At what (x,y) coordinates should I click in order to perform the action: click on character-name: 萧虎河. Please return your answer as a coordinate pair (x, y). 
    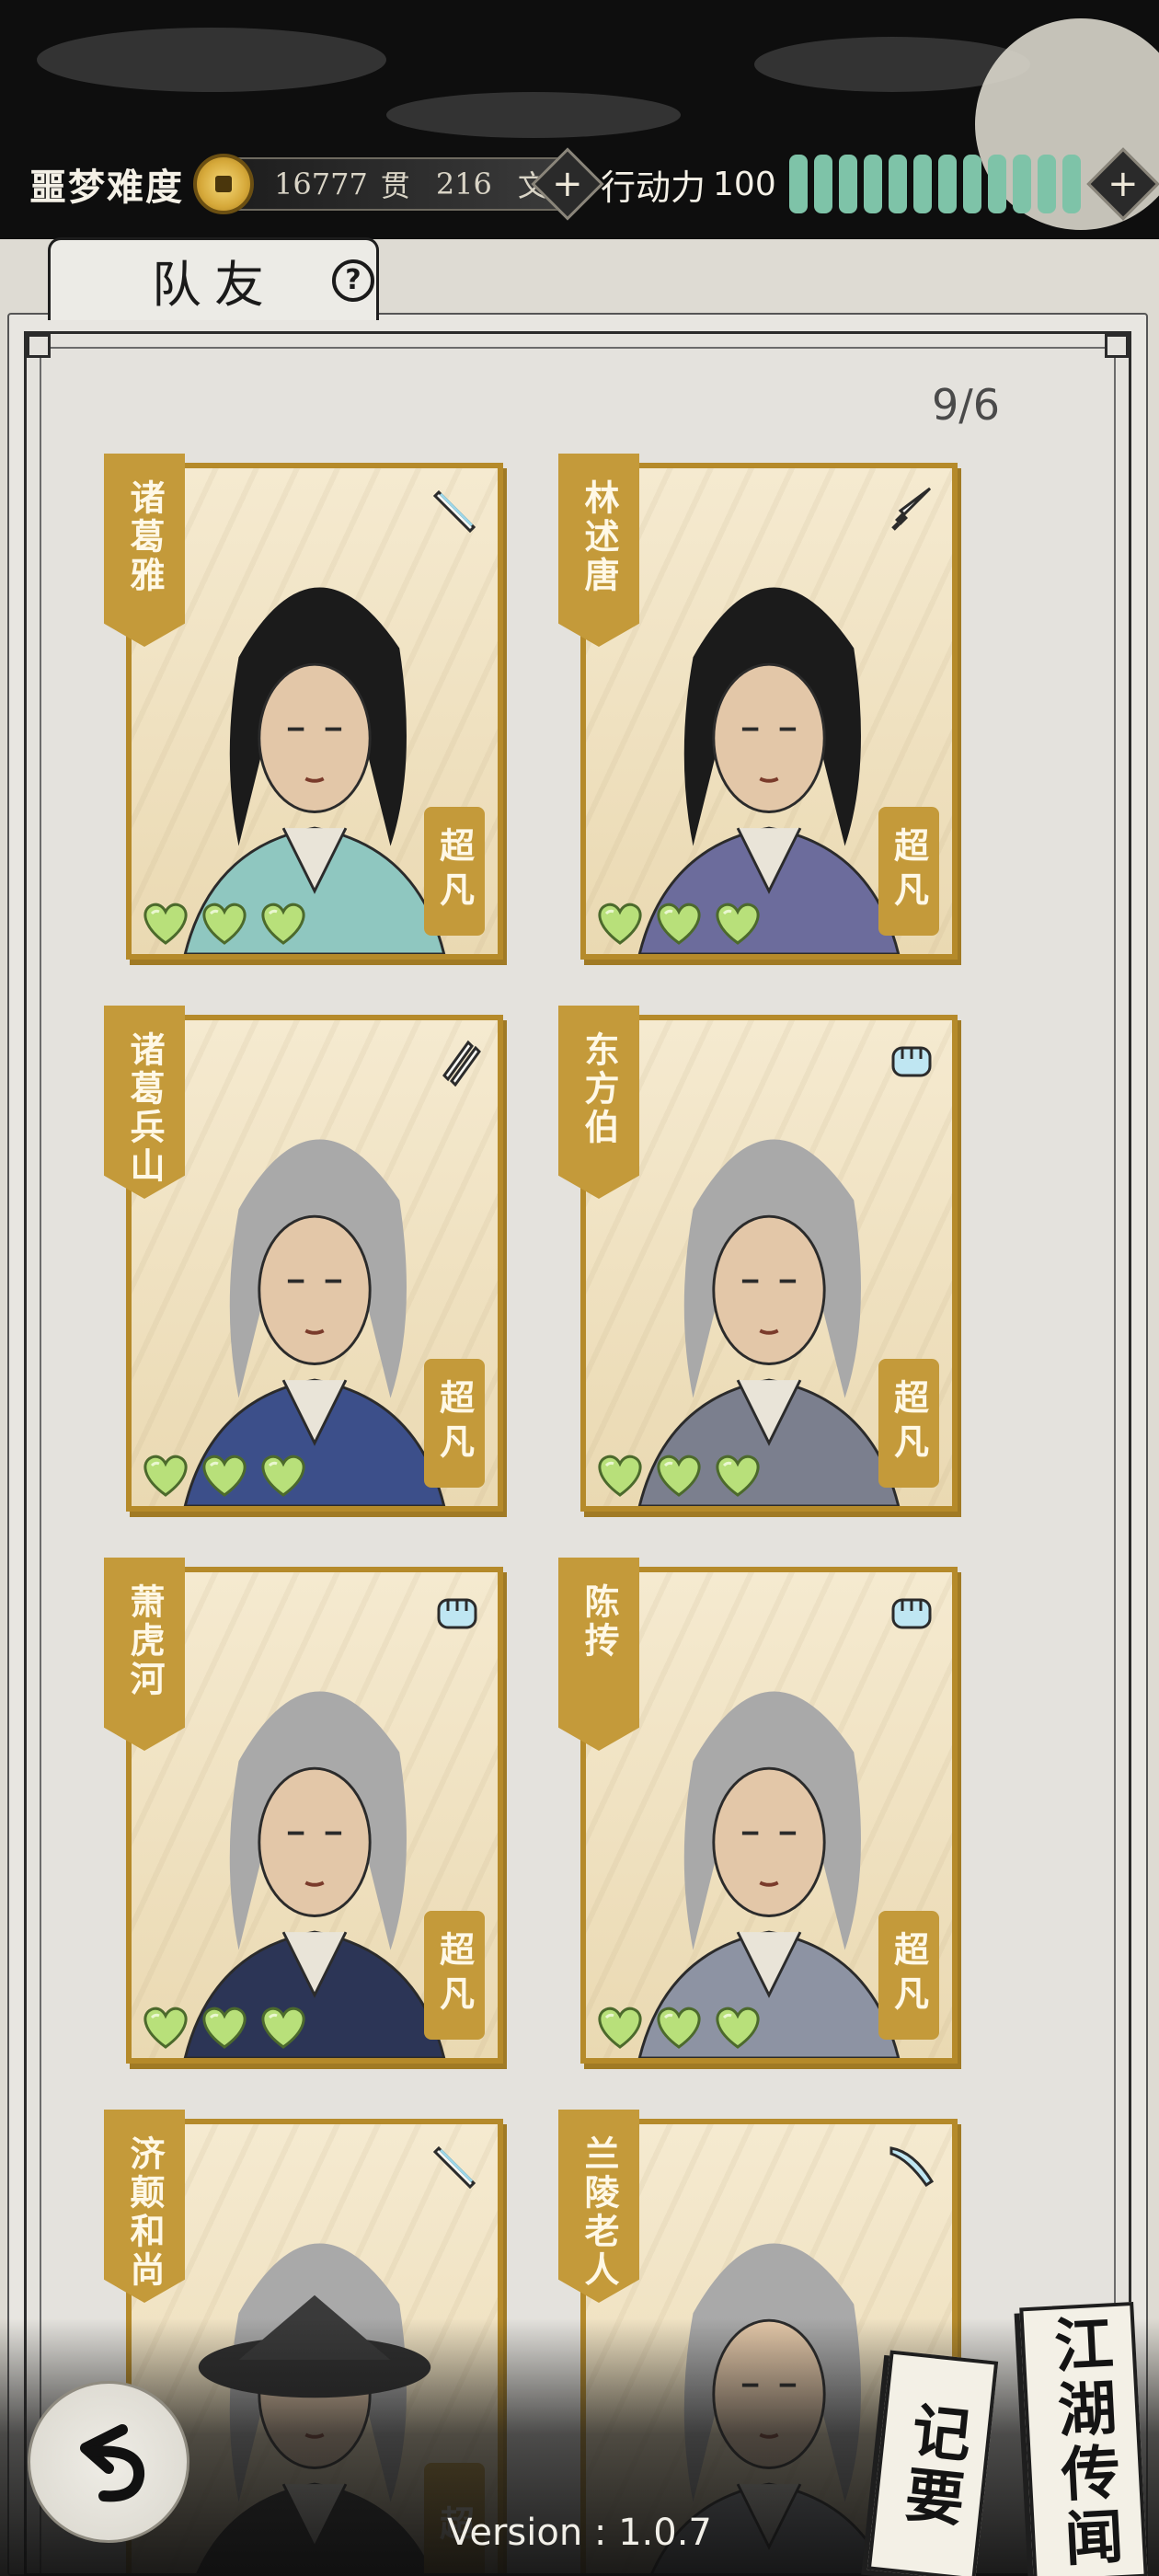
    Looking at the image, I should click on (145, 1641).